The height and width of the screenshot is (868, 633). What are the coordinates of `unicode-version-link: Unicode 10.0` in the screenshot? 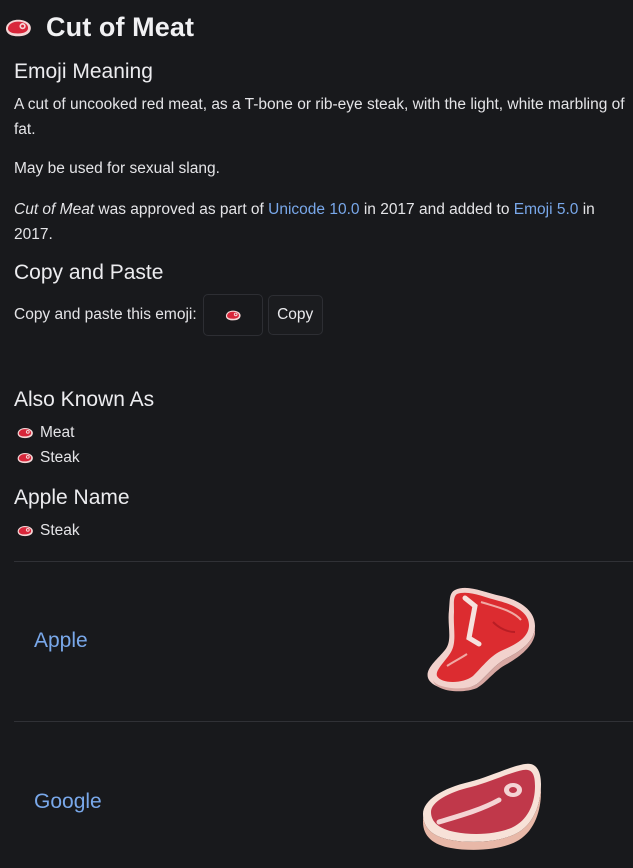 It's located at (313, 209).